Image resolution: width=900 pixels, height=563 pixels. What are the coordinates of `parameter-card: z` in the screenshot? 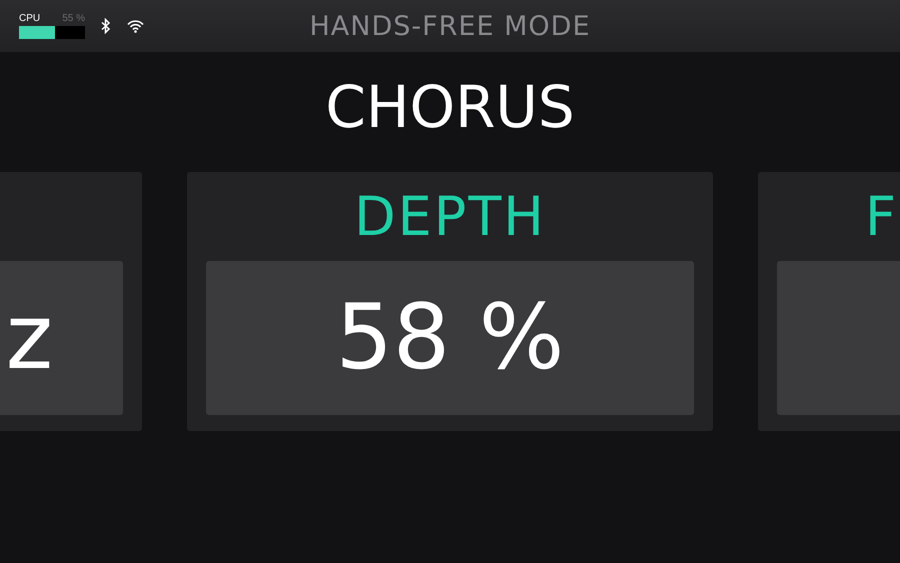 It's located at (71, 301).